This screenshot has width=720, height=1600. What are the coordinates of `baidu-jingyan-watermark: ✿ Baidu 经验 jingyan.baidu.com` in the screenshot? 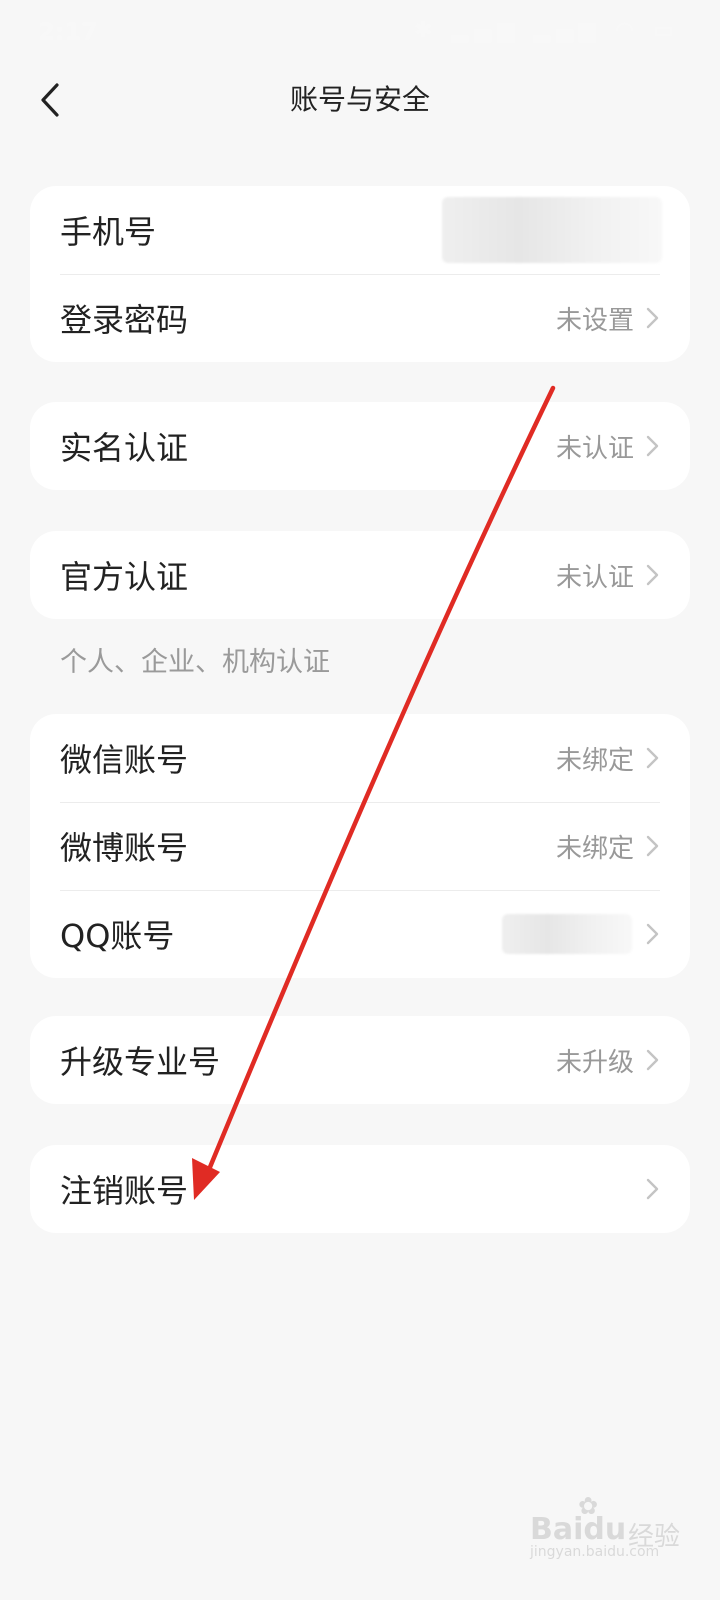 It's located at (605, 1527).